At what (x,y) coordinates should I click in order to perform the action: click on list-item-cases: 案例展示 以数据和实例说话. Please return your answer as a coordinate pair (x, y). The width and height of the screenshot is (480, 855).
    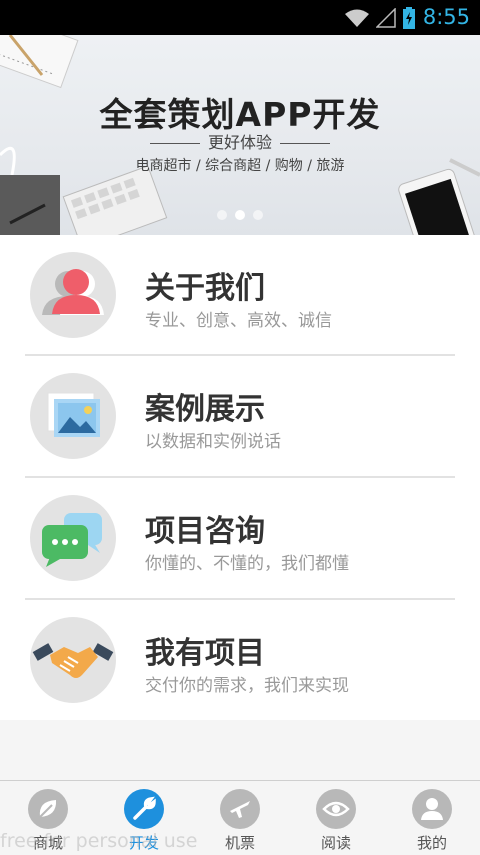
    Looking at the image, I should click on (240, 416).